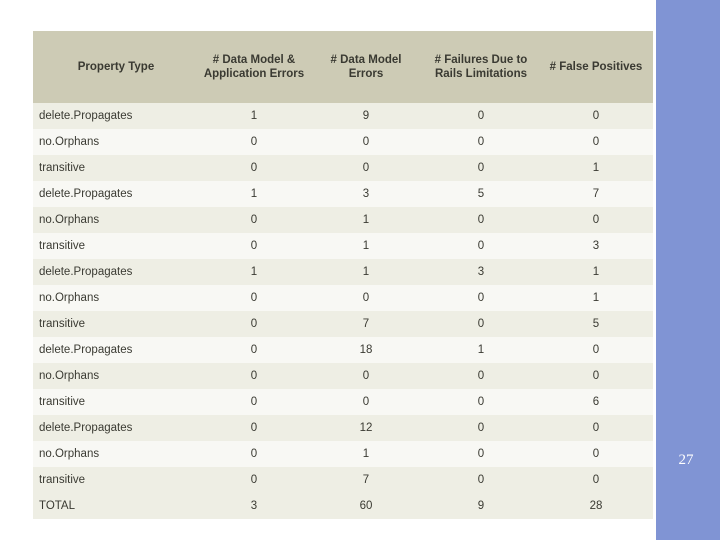  What do you see at coordinates (596, 67) in the screenshot?
I see `column-header-false-positives: # False Positives` at bounding box center [596, 67].